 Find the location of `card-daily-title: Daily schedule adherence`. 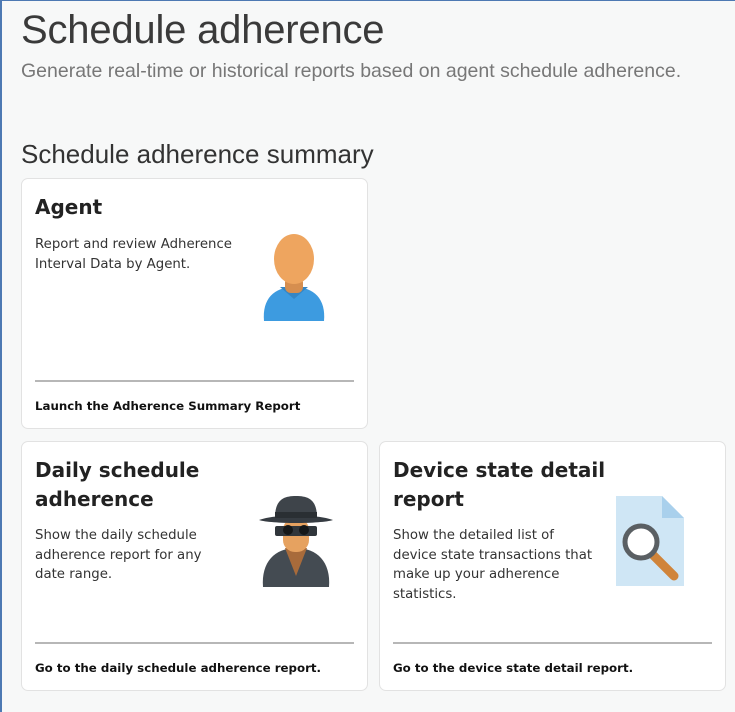

card-daily-title: Daily schedule adherence is located at coordinates (117, 484).